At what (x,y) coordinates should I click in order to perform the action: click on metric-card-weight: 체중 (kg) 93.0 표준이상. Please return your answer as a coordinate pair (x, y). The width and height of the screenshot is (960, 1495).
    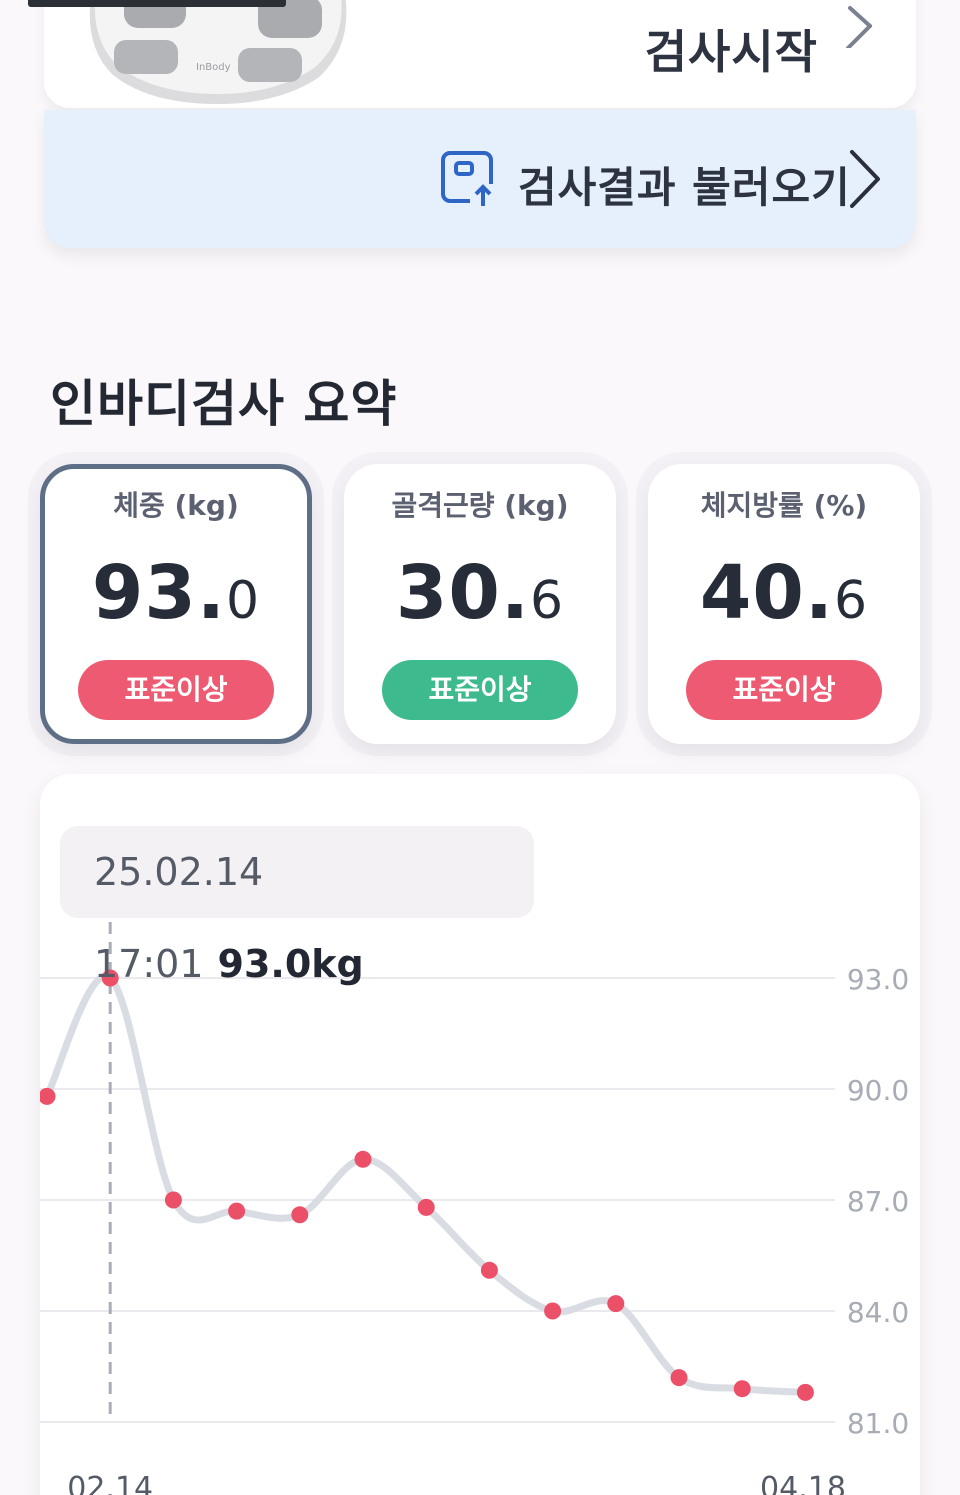
    Looking at the image, I should click on (176, 604).